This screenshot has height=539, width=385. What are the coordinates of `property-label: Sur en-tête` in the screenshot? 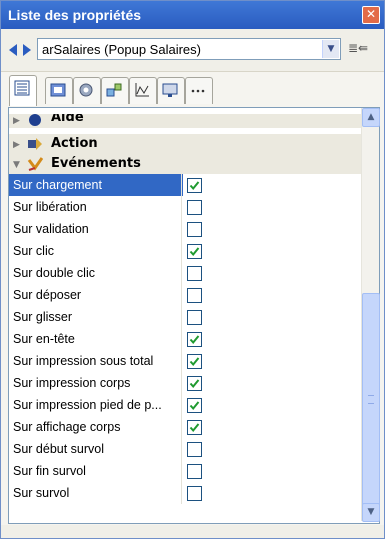 It's located at (44, 339).